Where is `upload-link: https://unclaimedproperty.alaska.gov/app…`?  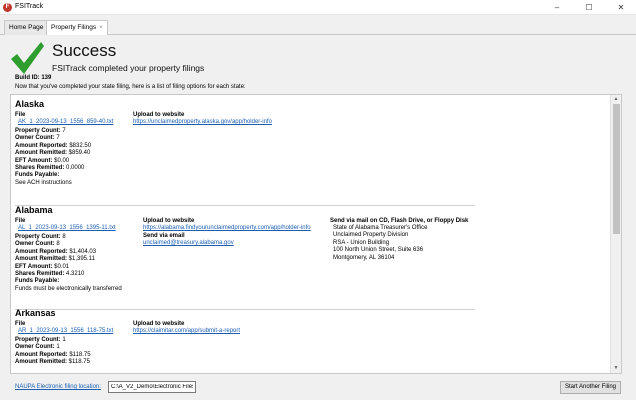 upload-link: https://unclaimedproperty.alaska.gov/app… is located at coordinates (202, 122).